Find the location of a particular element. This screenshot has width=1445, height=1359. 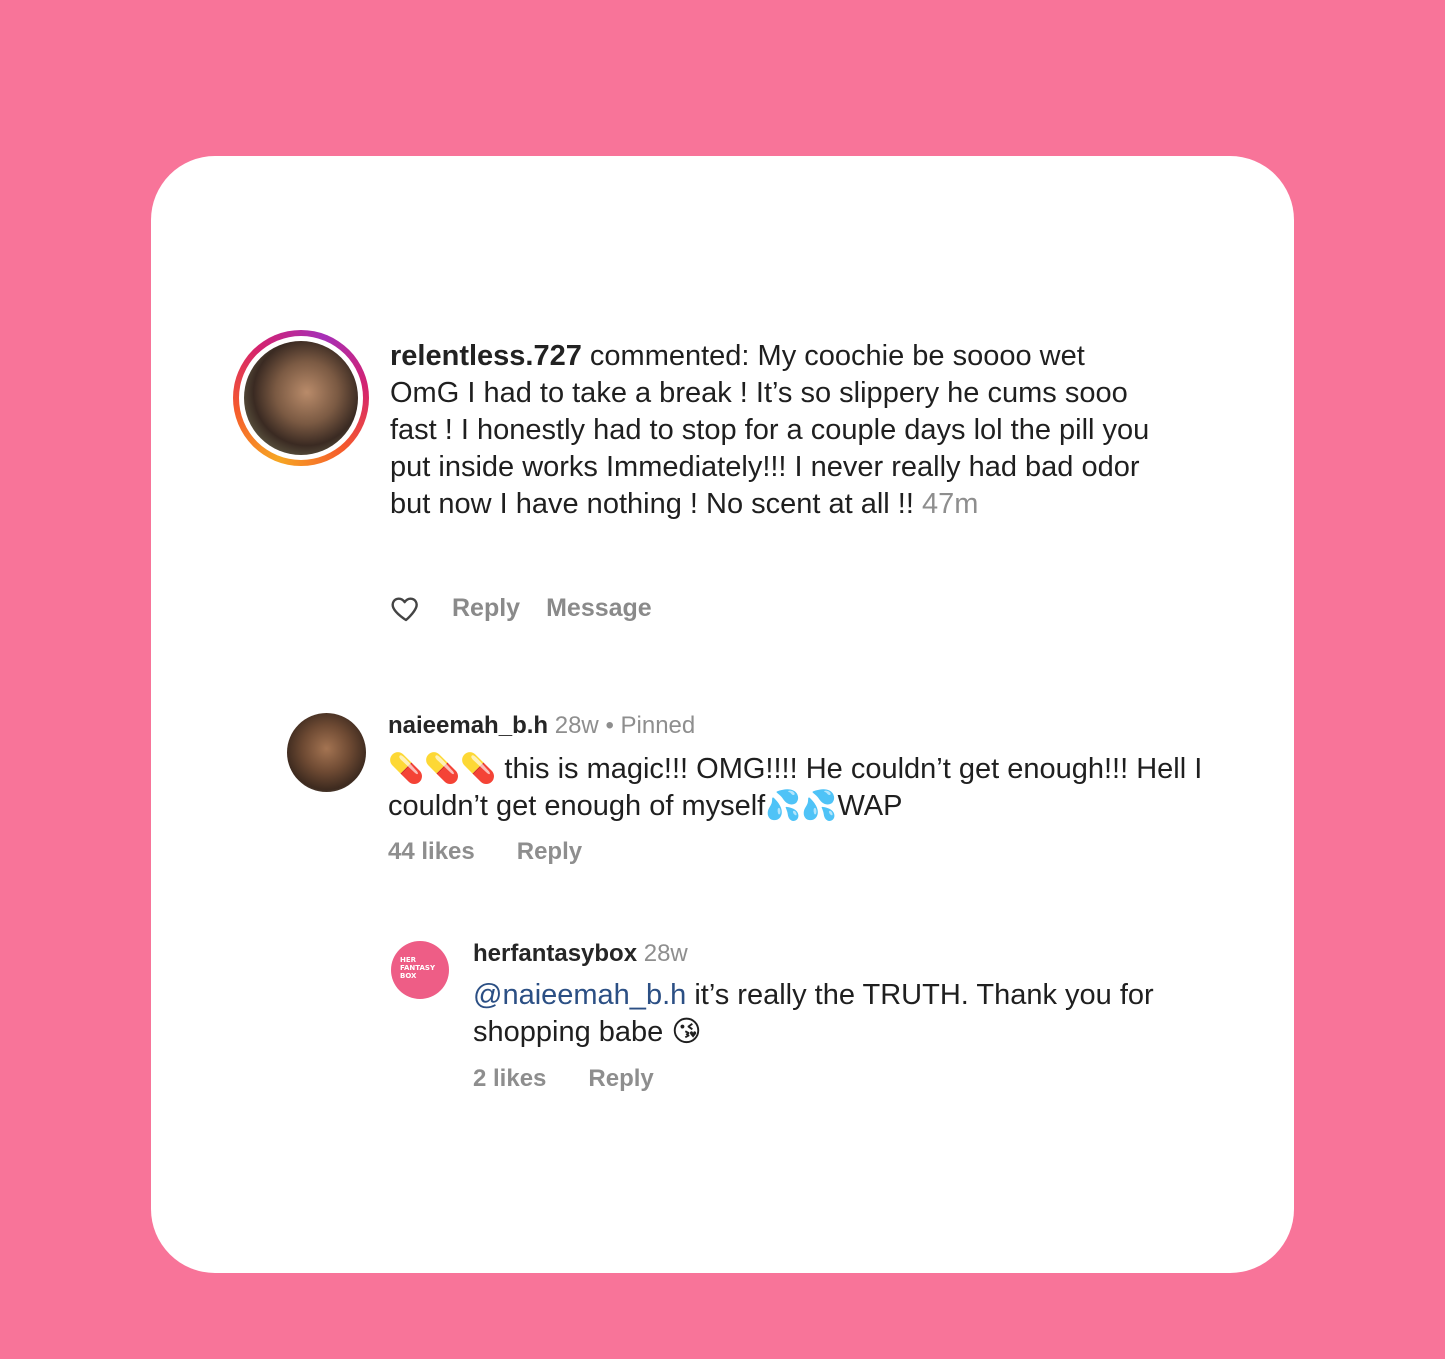

comment-actions: 44 likes Reply is located at coordinates (485, 852).